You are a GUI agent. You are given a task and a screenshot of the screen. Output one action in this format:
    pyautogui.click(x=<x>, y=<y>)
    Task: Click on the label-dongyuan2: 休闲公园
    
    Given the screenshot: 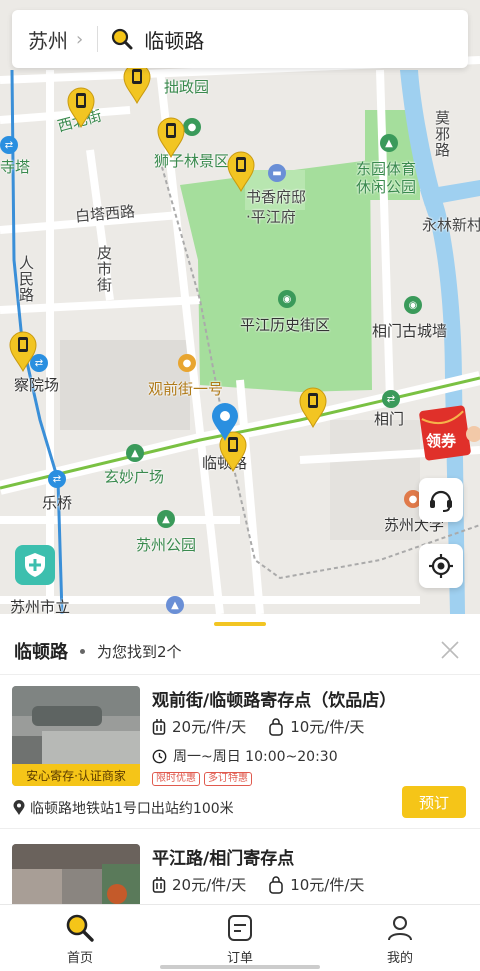 What is the action you would take?
    pyautogui.click(x=386, y=187)
    